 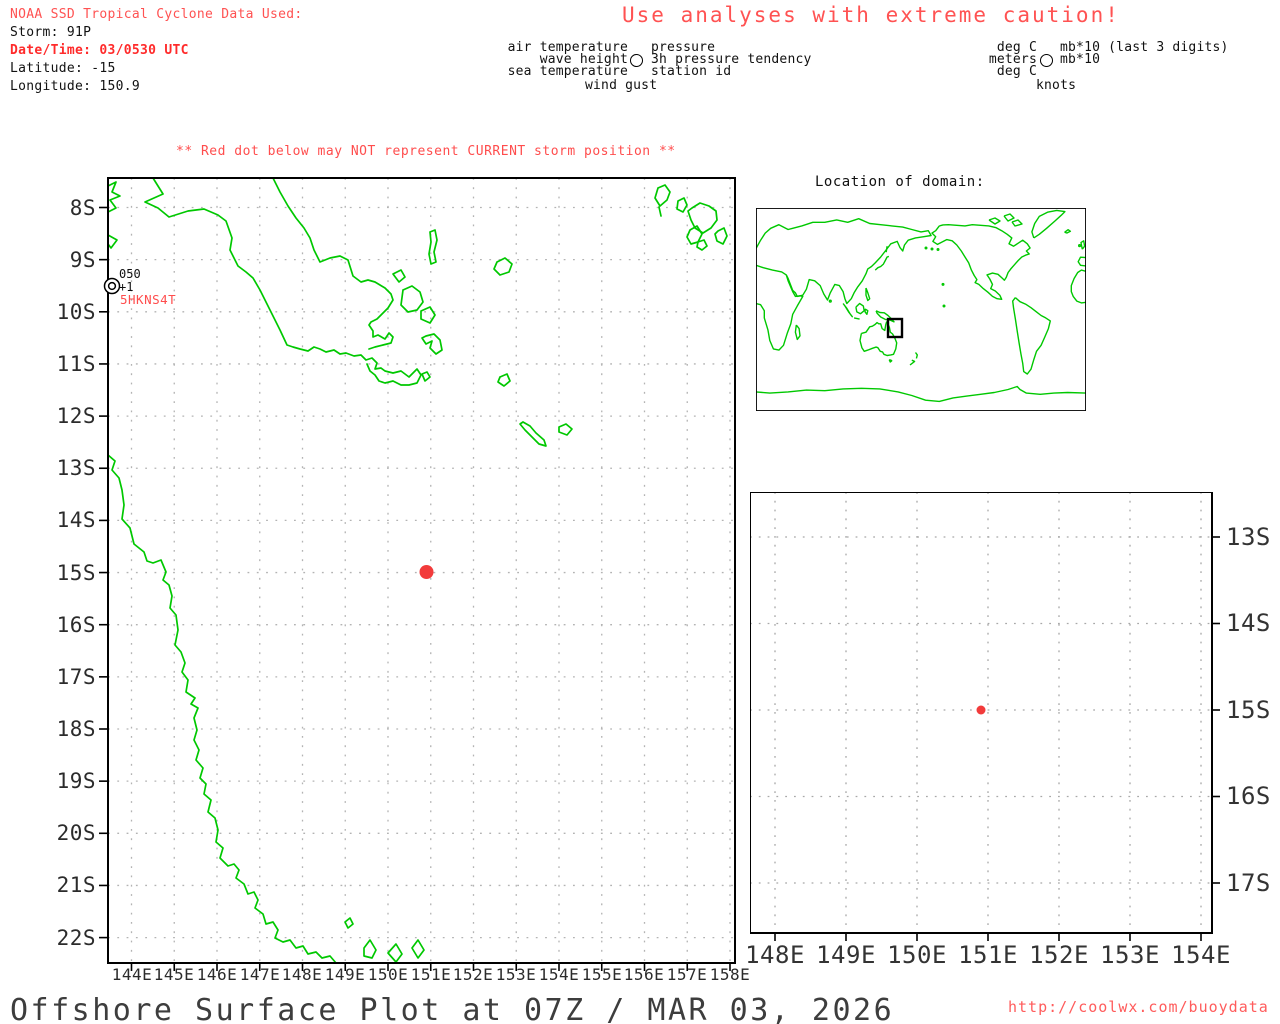 I want to click on greenland, so click(x=1048, y=224).